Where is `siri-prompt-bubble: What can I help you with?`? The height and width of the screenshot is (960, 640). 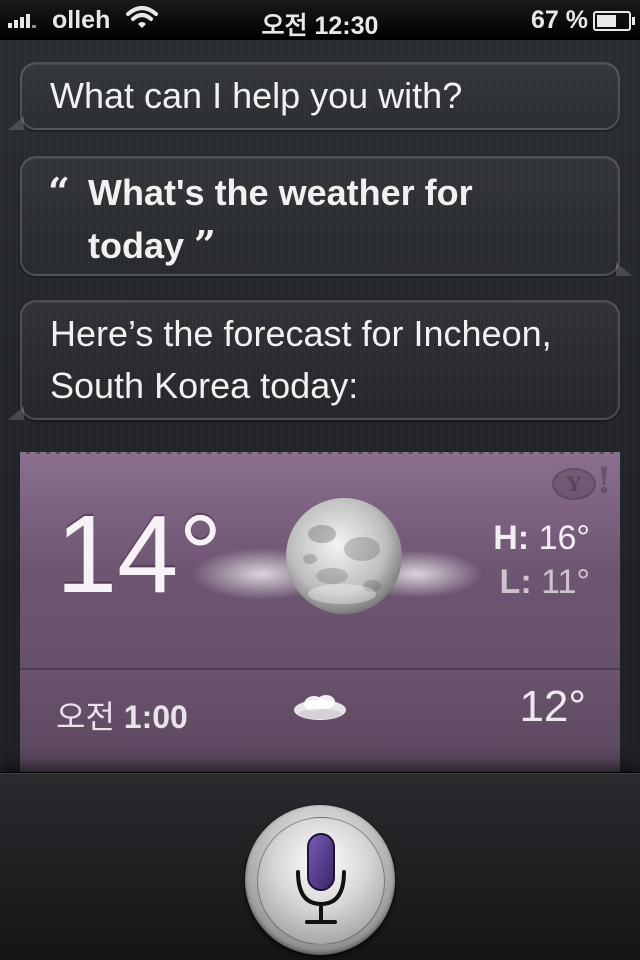 siri-prompt-bubble: What can I help you with? is located at coordinates (314, 96).